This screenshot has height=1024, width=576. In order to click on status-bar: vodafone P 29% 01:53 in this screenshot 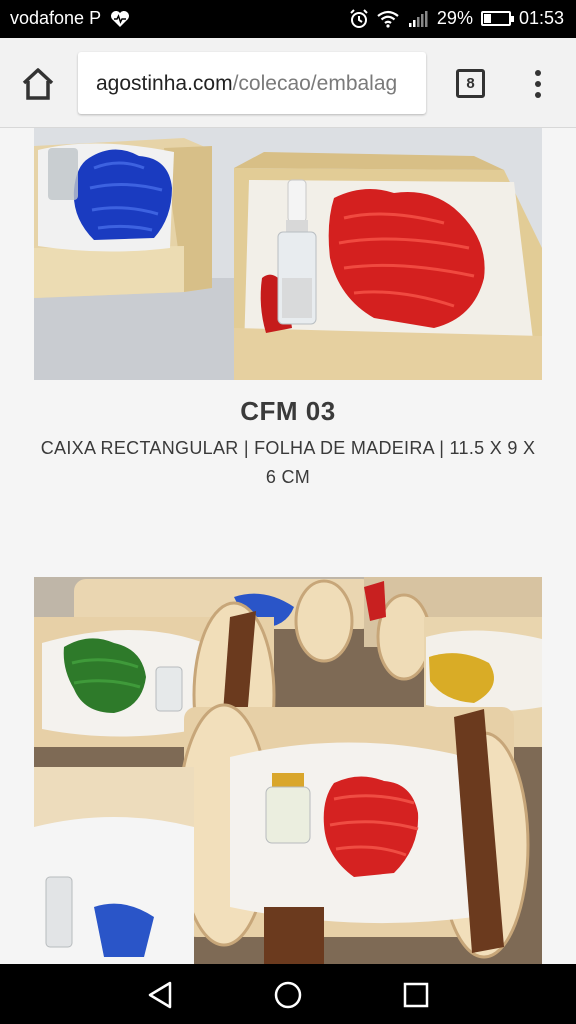, I will do `click(288, 19)`.